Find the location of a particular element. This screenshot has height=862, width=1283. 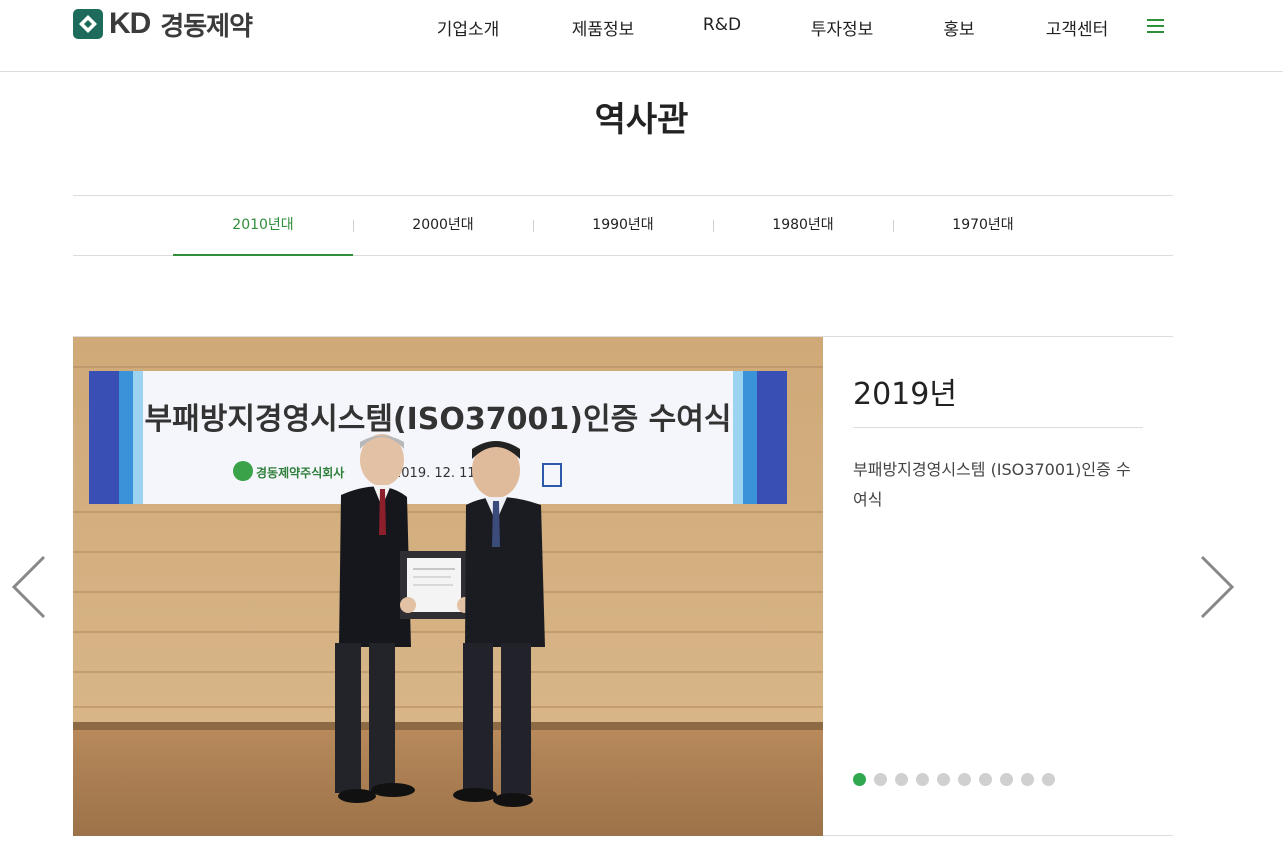

tab-1980s: 1980년대 is located at coordinates (803, 226).